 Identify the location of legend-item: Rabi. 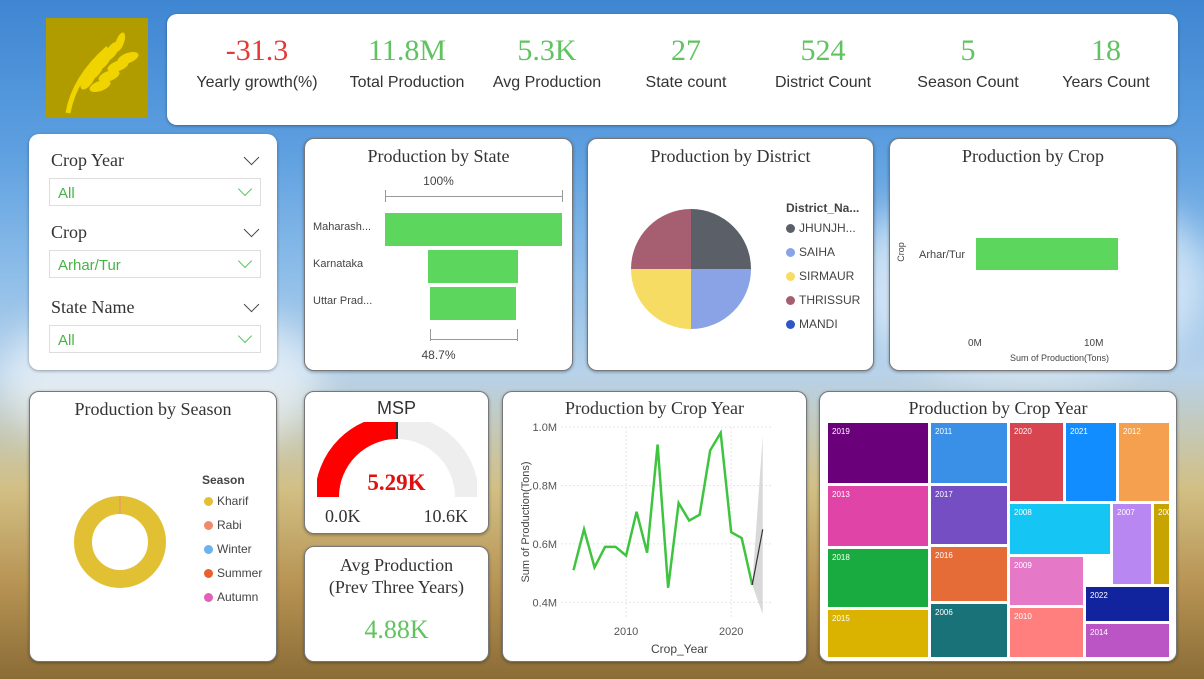
(223, 525).